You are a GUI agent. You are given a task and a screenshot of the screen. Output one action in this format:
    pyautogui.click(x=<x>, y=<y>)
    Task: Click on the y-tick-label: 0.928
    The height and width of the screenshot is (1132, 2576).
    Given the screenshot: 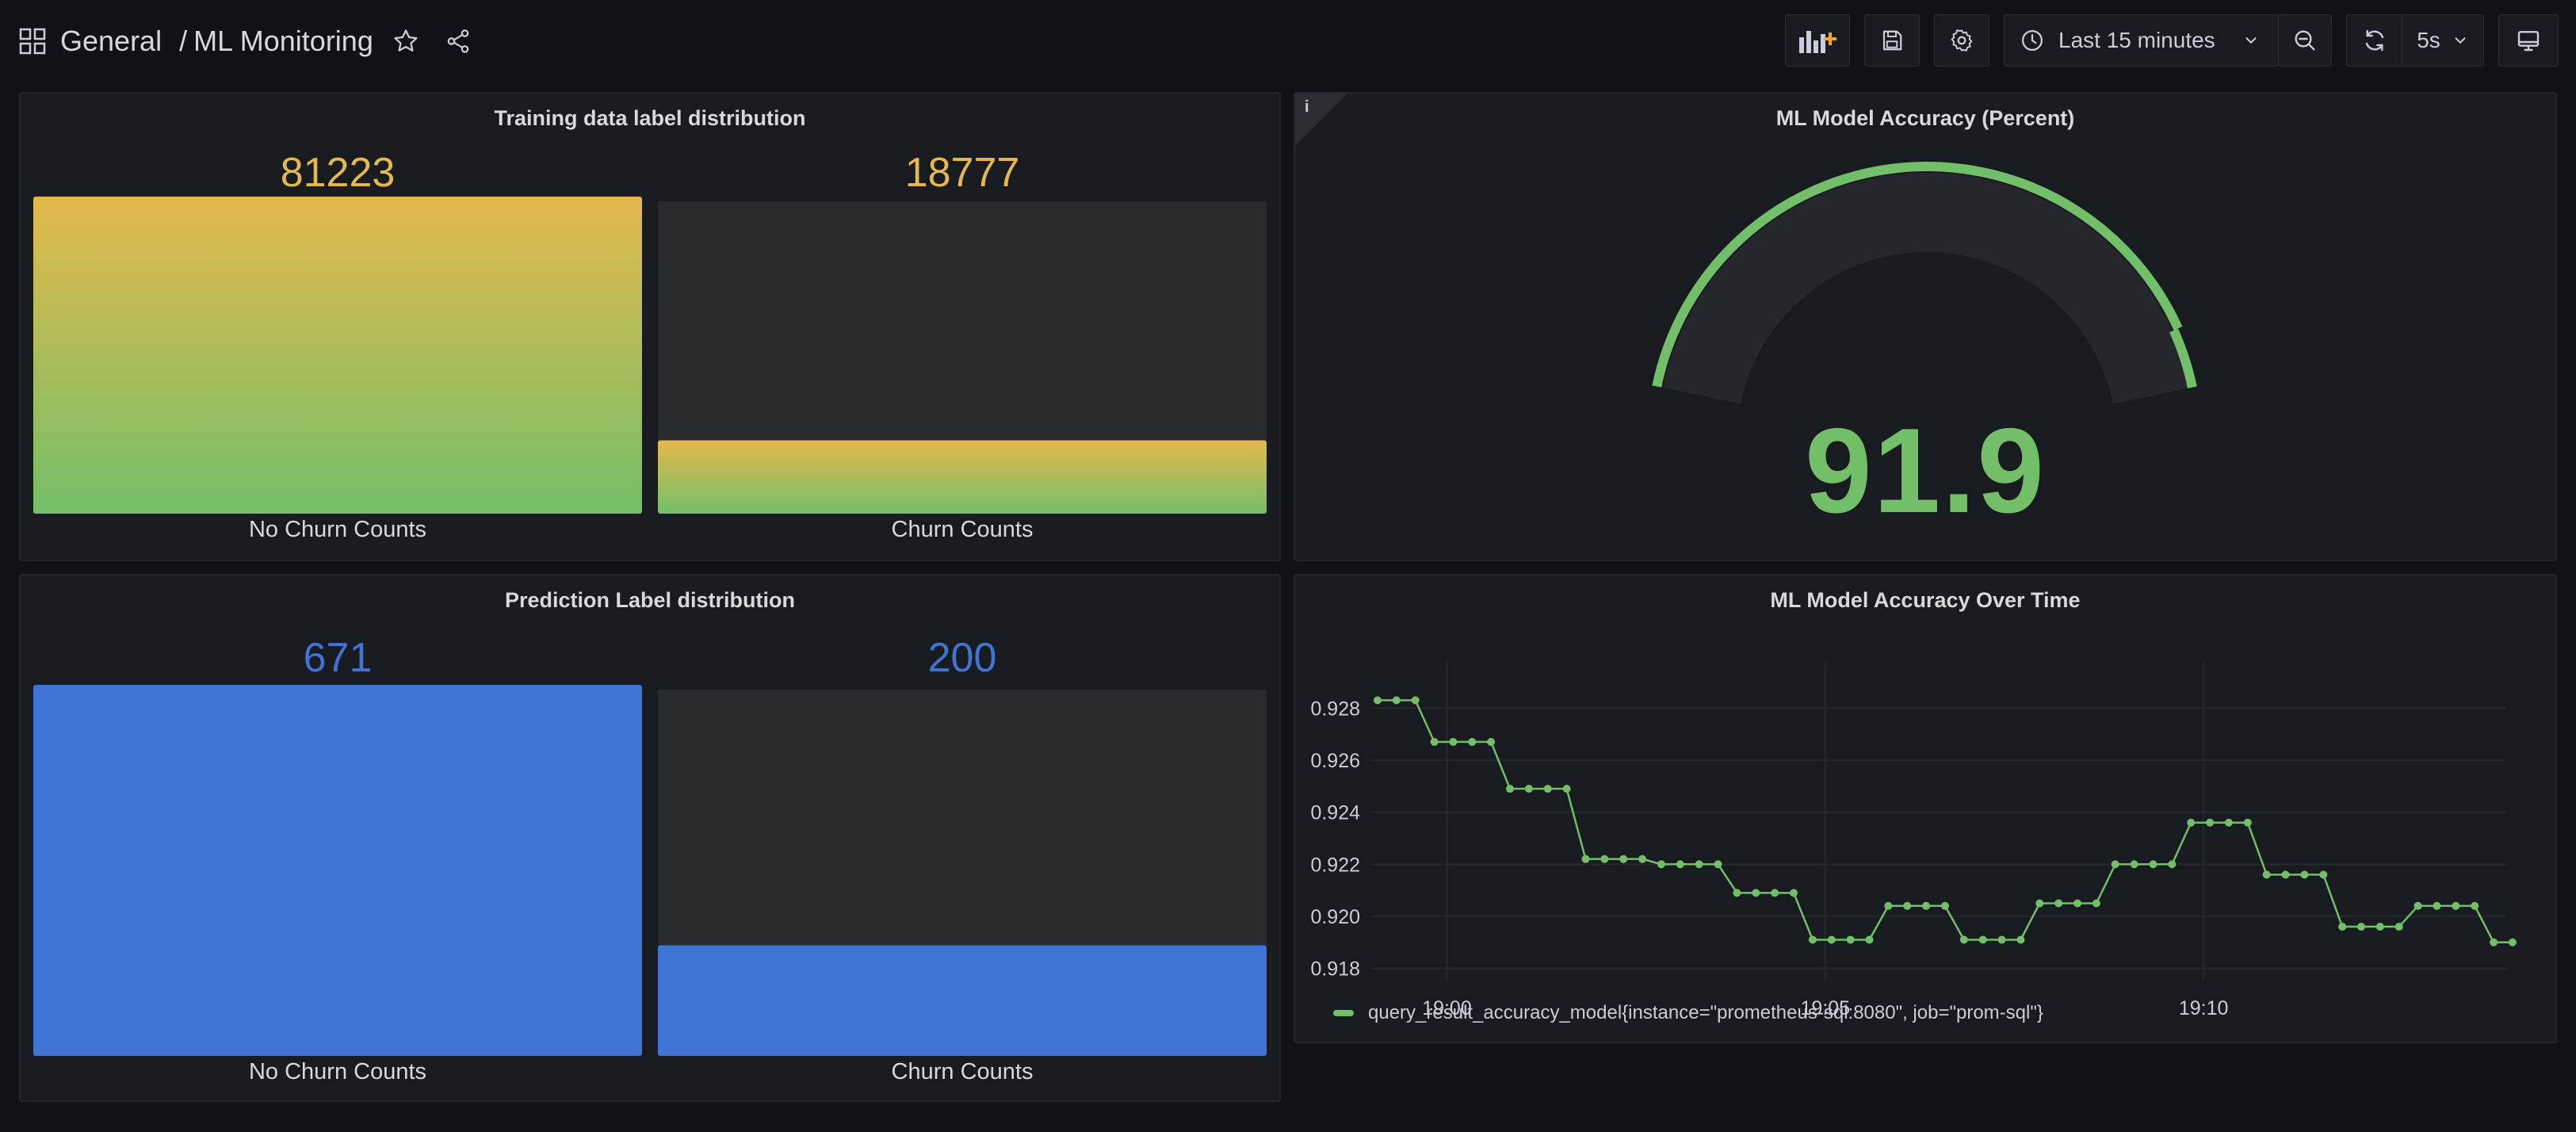 What is the action you would take?
    pyautogui.click(x=1335, y=709)
    